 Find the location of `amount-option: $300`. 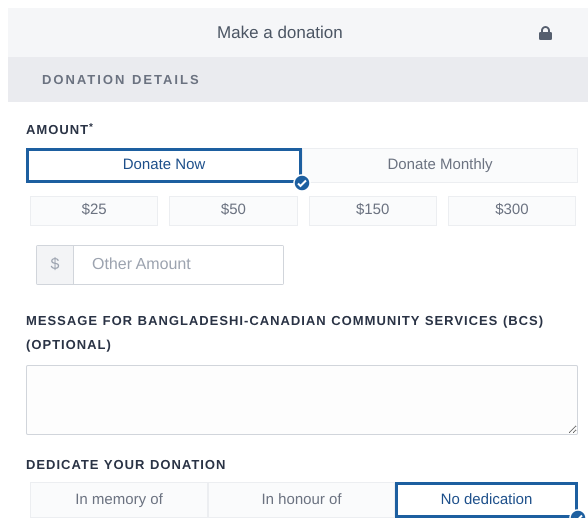

amount-option: $300 is located at coordinates (512, 211).